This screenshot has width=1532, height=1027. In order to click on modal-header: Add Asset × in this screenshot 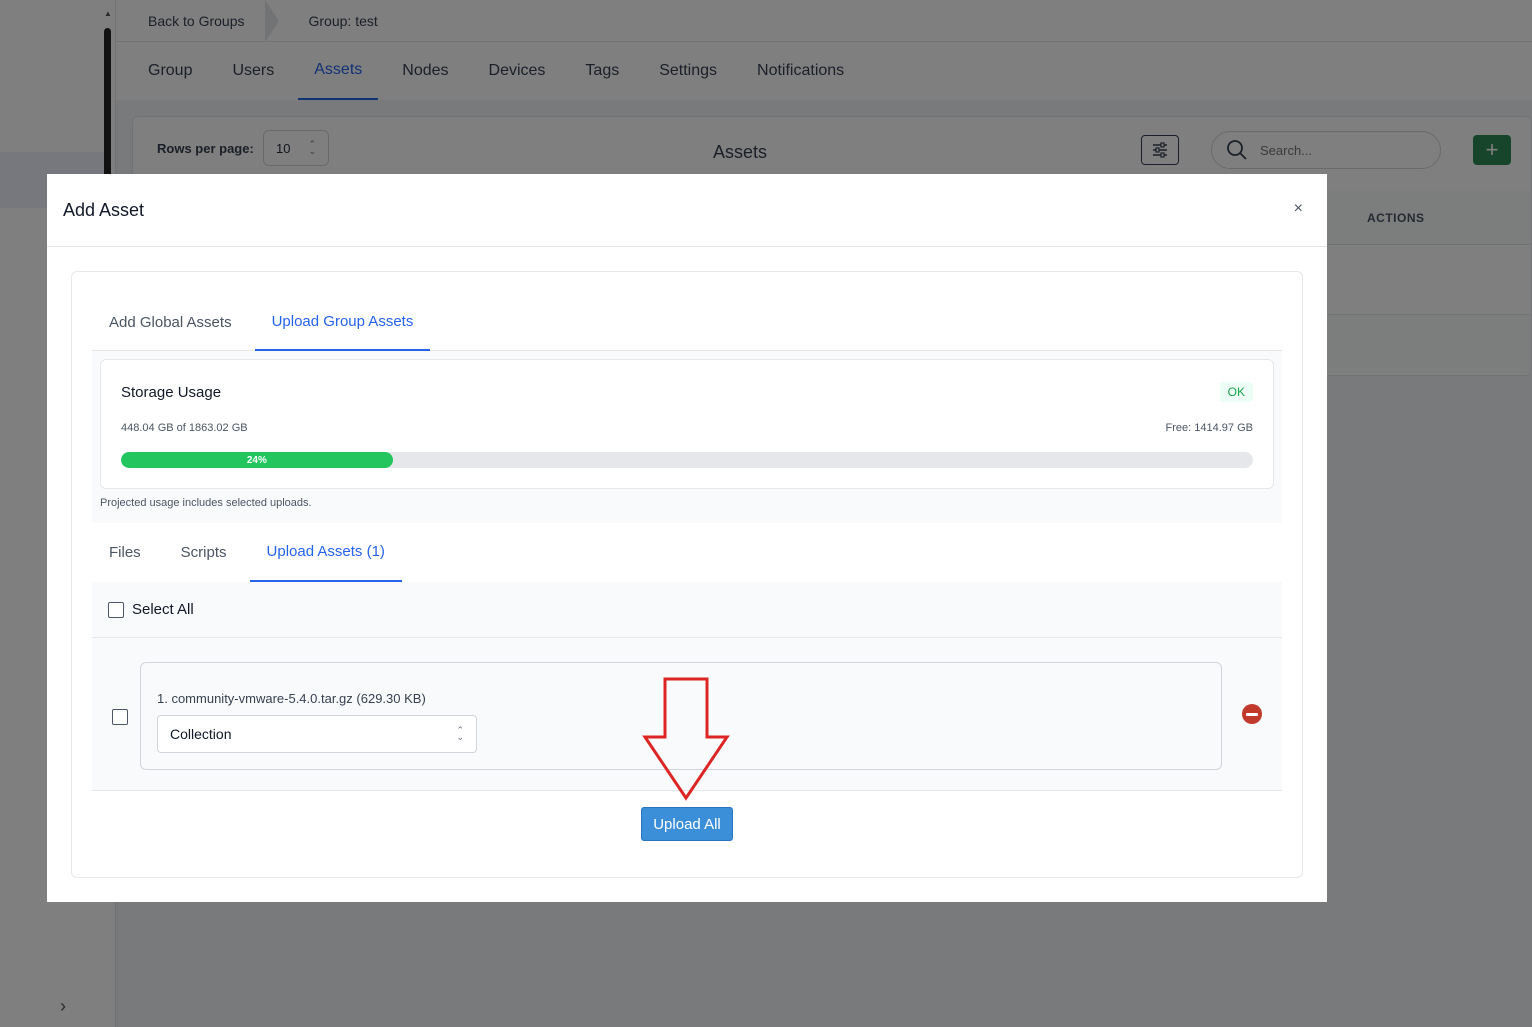, I will do `click(687, 210)`.